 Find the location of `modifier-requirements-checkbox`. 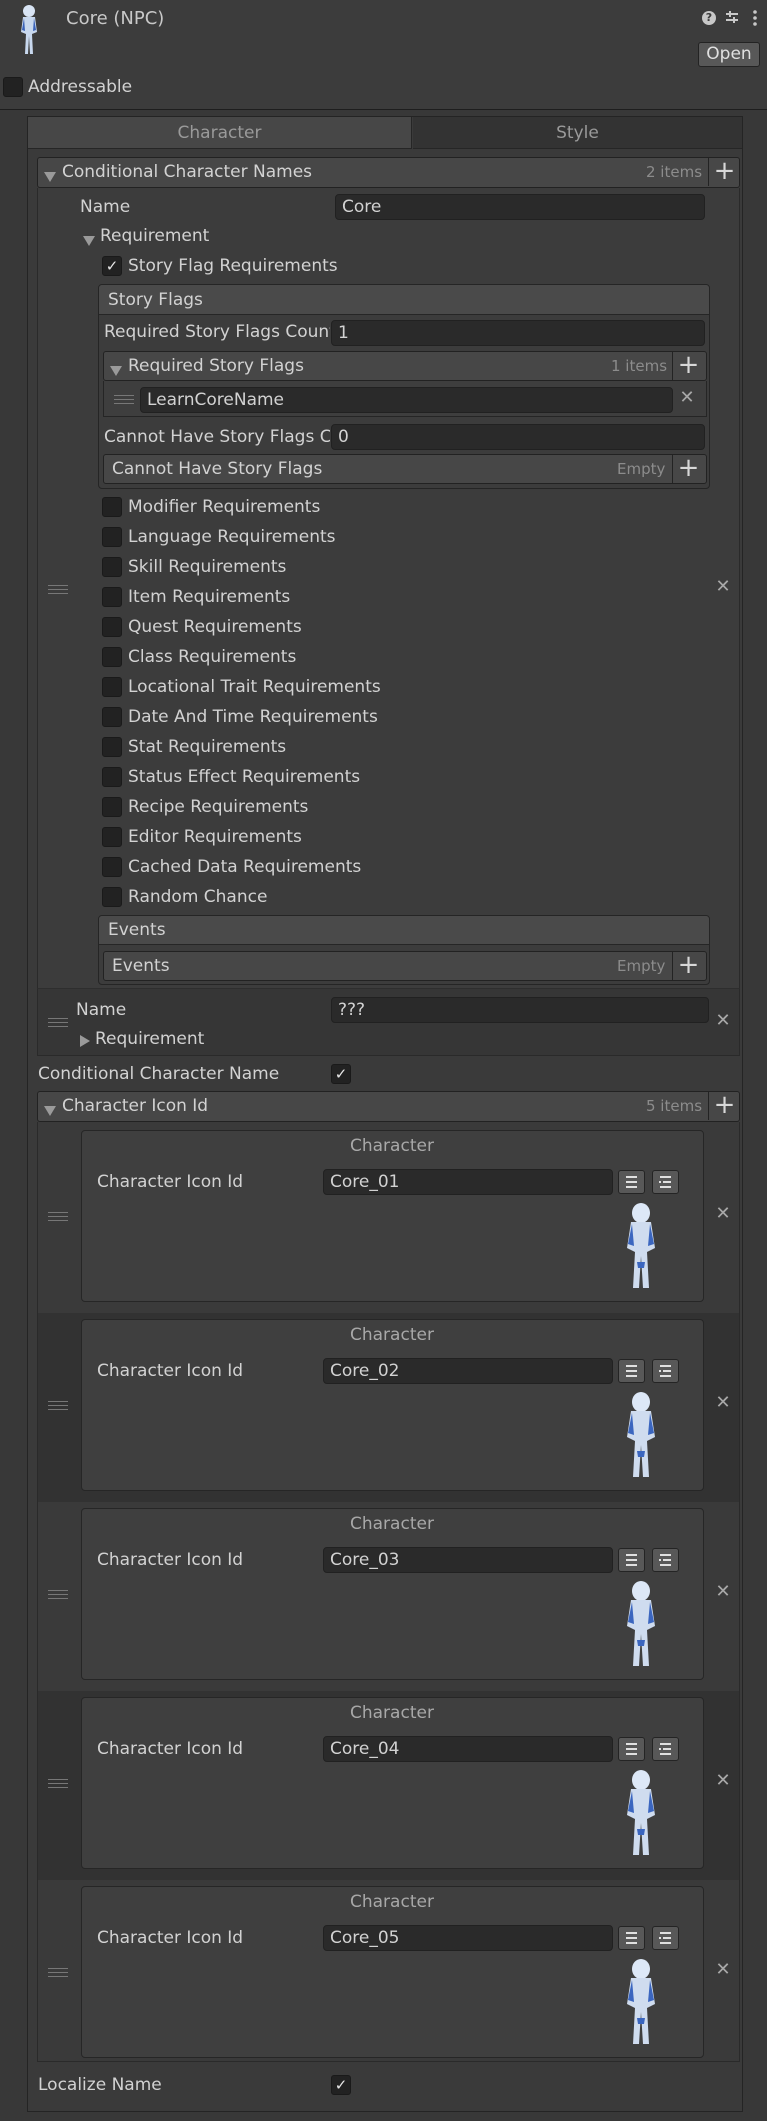

modifier-requirements-checkbox is located at coordinates (112, 507).